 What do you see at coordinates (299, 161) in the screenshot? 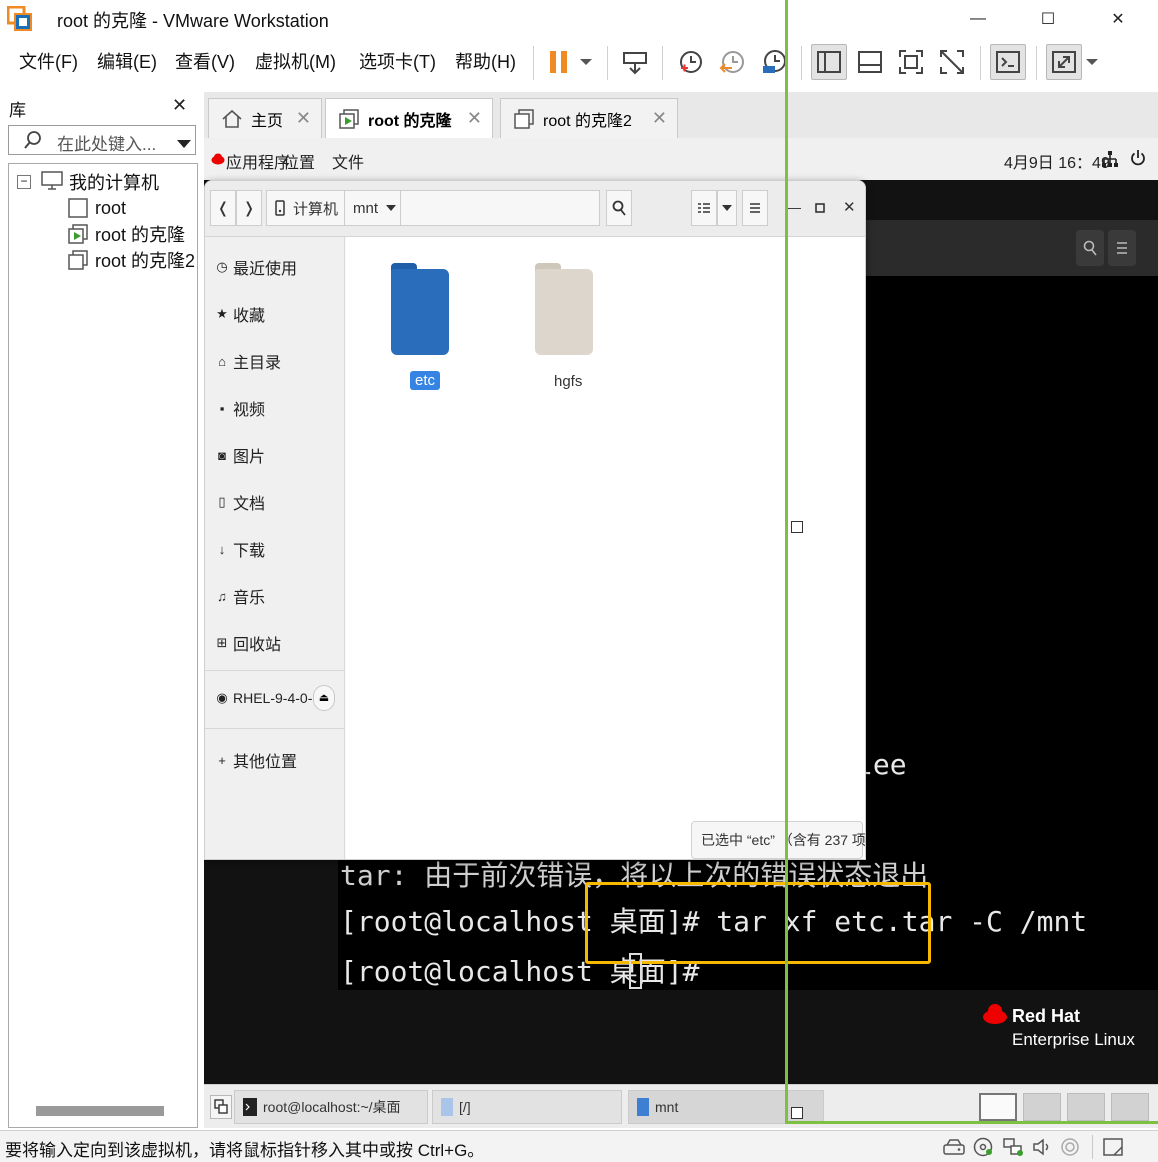
I see `places-menu: 位置` at bounding box center [299, 161].